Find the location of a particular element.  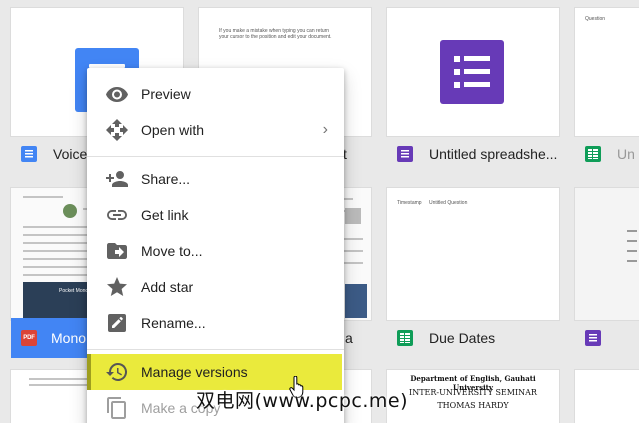

seminar-line-3: THOMAS HARDY is located at coordinates (473, 405).